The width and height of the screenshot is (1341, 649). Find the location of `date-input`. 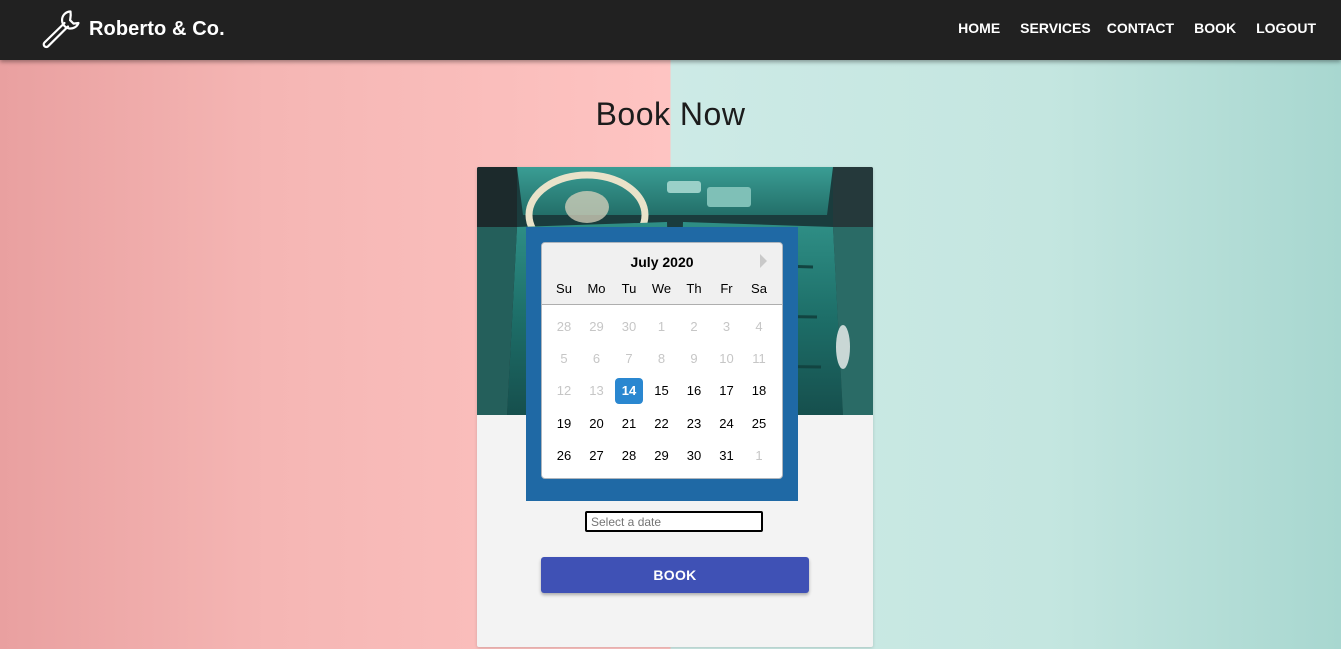

date-input is located at coordinates (674, 521).